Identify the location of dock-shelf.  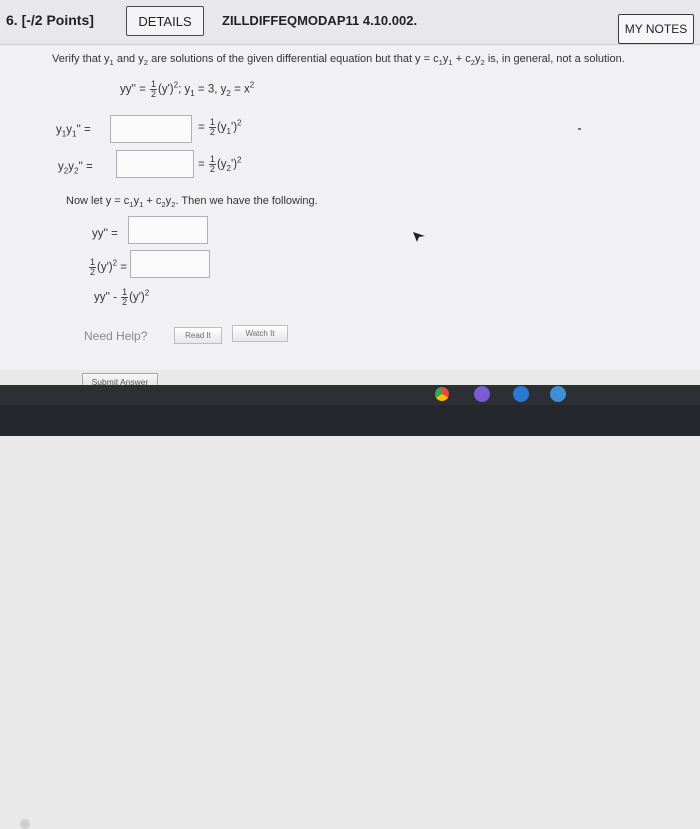
(350, 395).